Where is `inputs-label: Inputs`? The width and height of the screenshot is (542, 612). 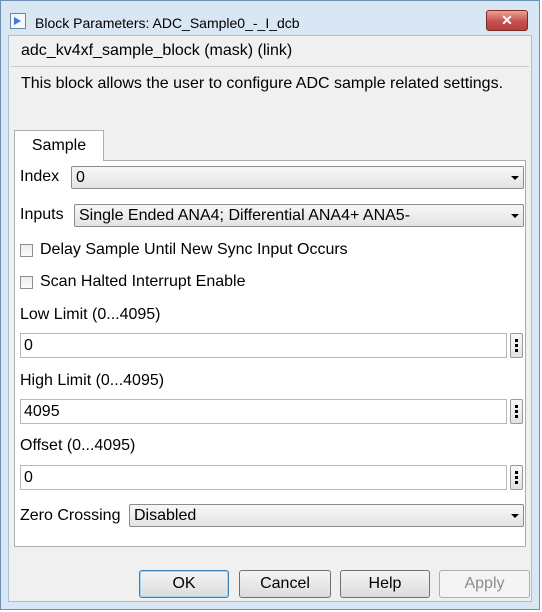
inputs-label: Inputs is located at coordinates (42, 214).